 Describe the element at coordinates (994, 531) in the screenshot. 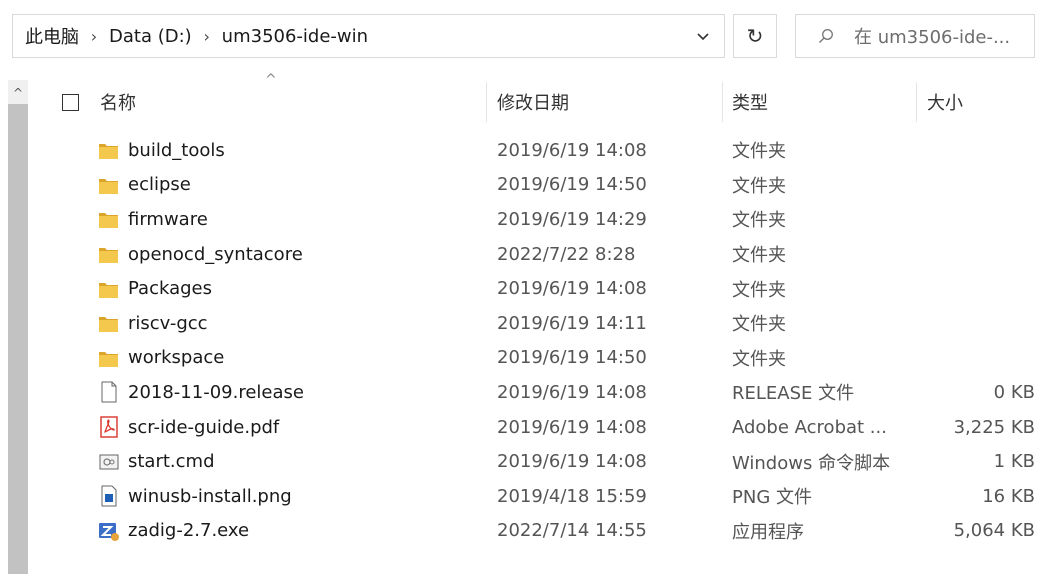

I see `file-size: 5,064 KB` at that location.